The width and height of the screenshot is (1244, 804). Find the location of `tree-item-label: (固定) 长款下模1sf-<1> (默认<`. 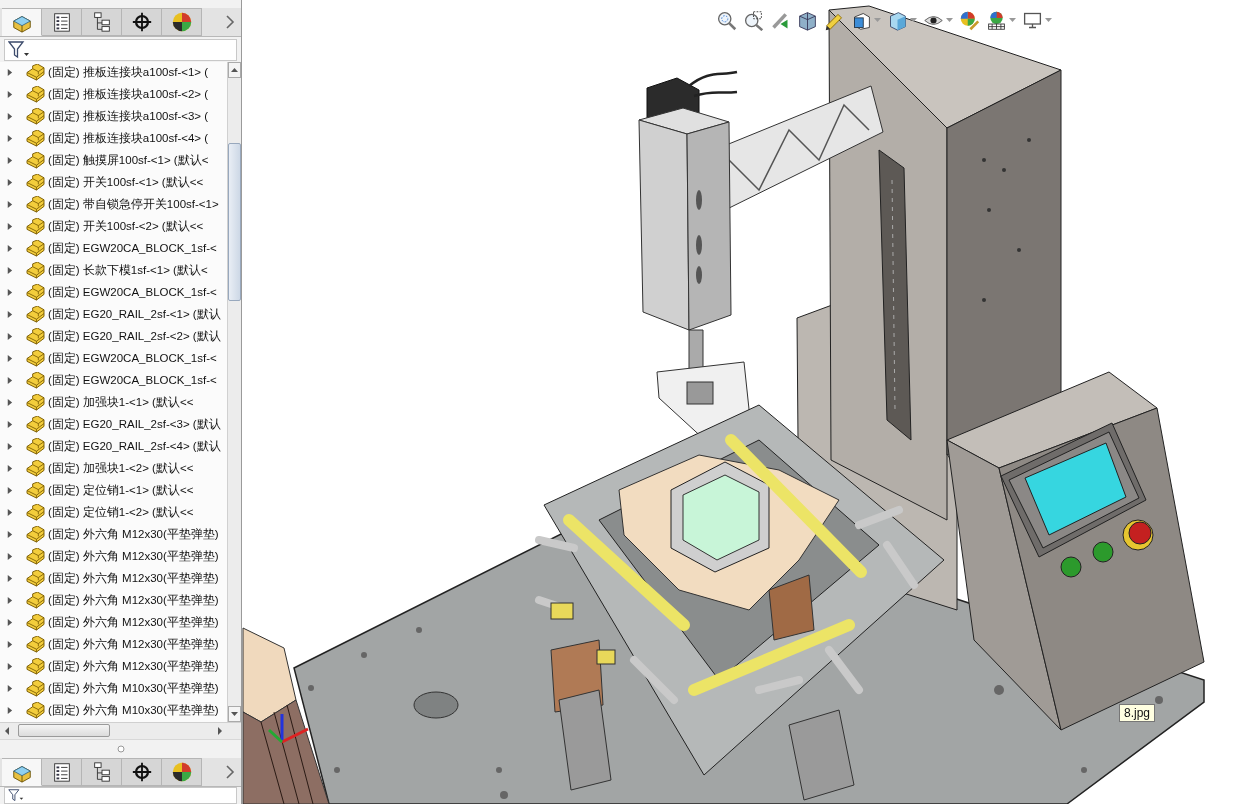

tree-item-label: (固定) 长款下模1sf-<1> (默认< is located at coordinates (128, 271).